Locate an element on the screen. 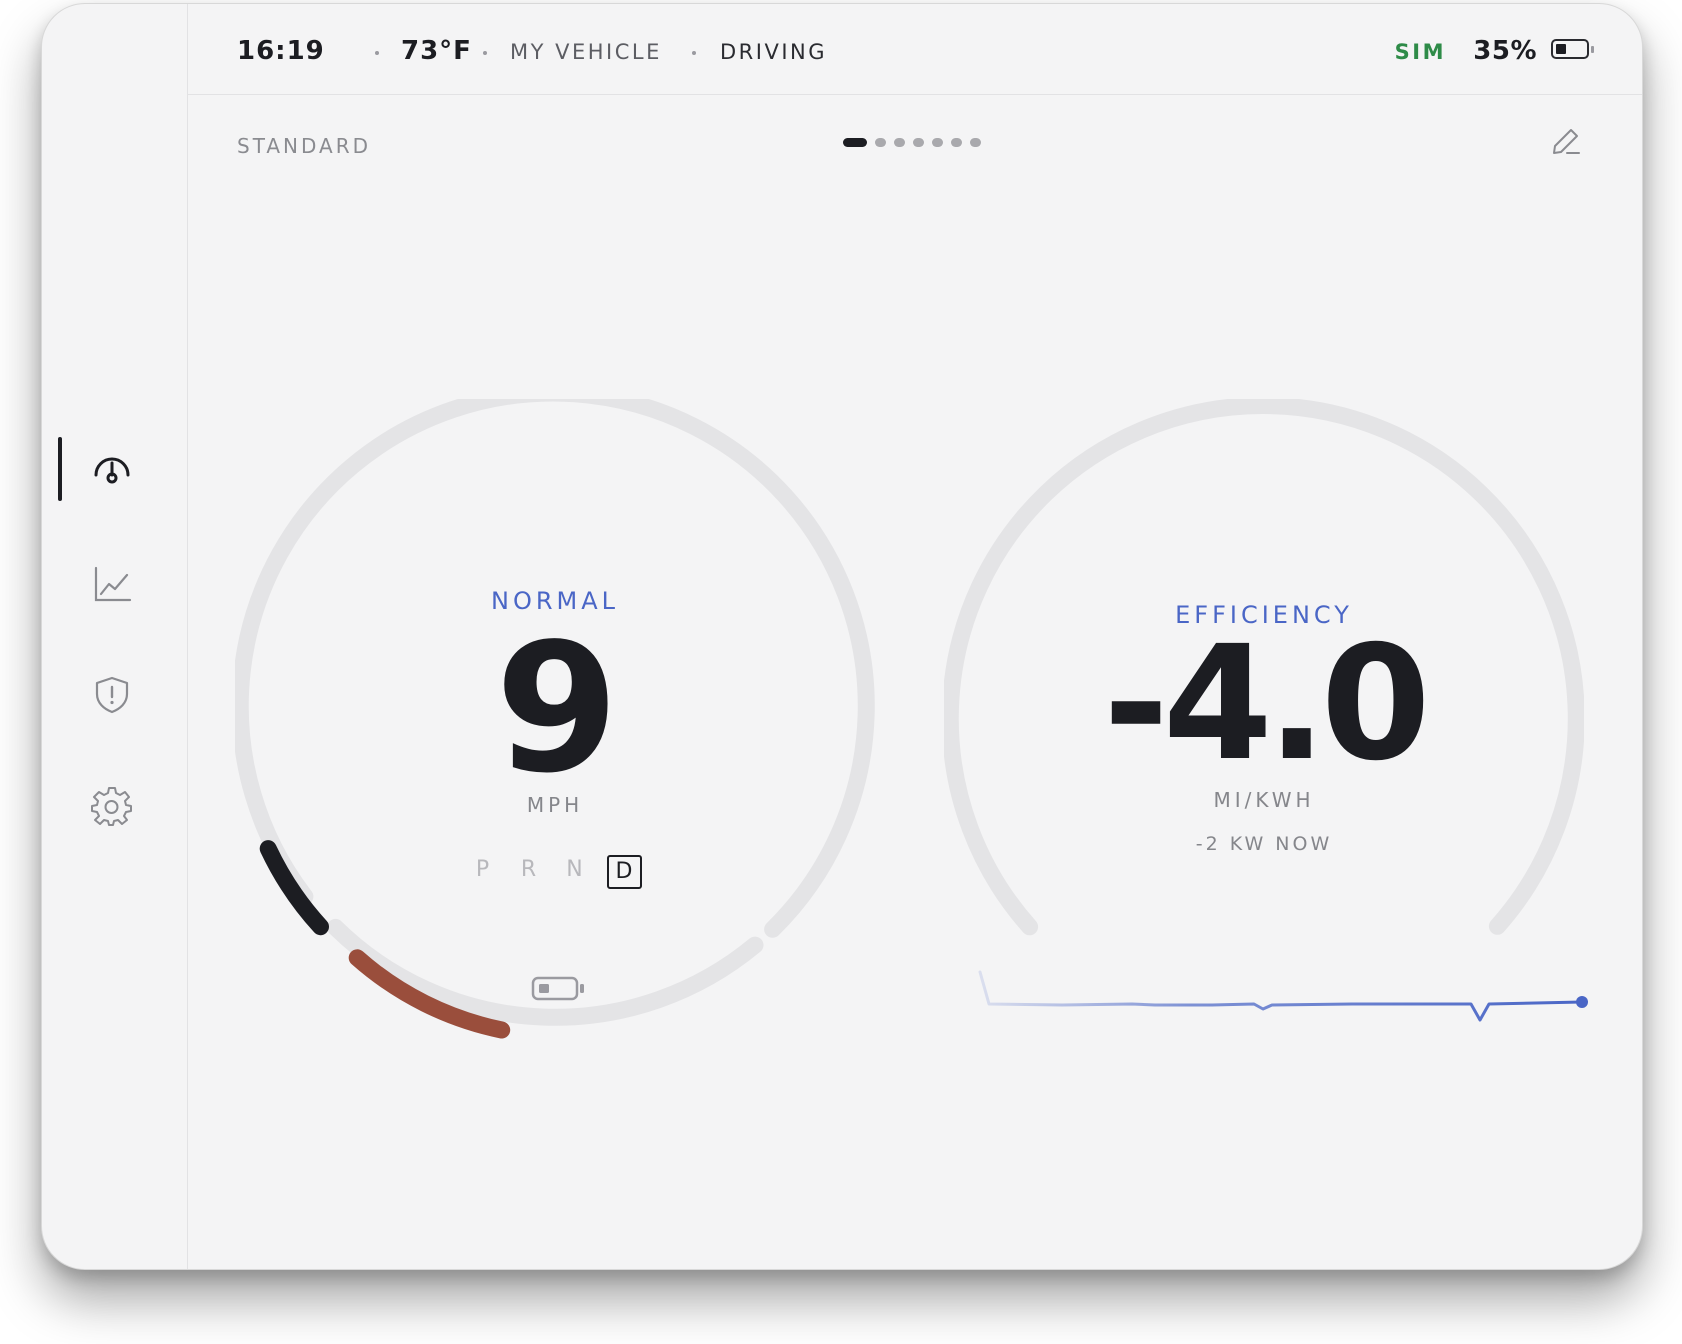 This screenshot has height=1344, width=1682. gear-r: R is located at coordinates (528, 869).